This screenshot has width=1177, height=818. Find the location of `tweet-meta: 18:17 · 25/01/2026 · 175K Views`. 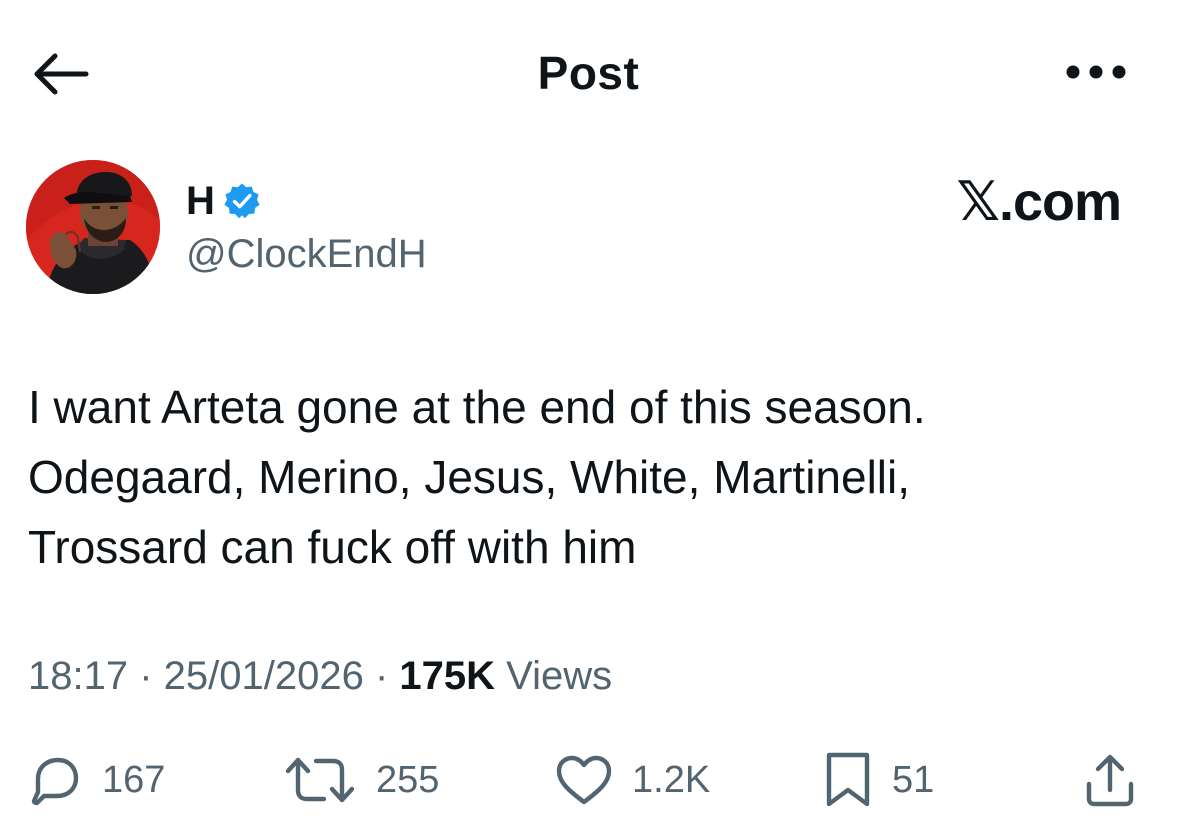

tweet-meta: 18:17 · 25/01/2026 · 175K Views is located at coordinates (320, 676).